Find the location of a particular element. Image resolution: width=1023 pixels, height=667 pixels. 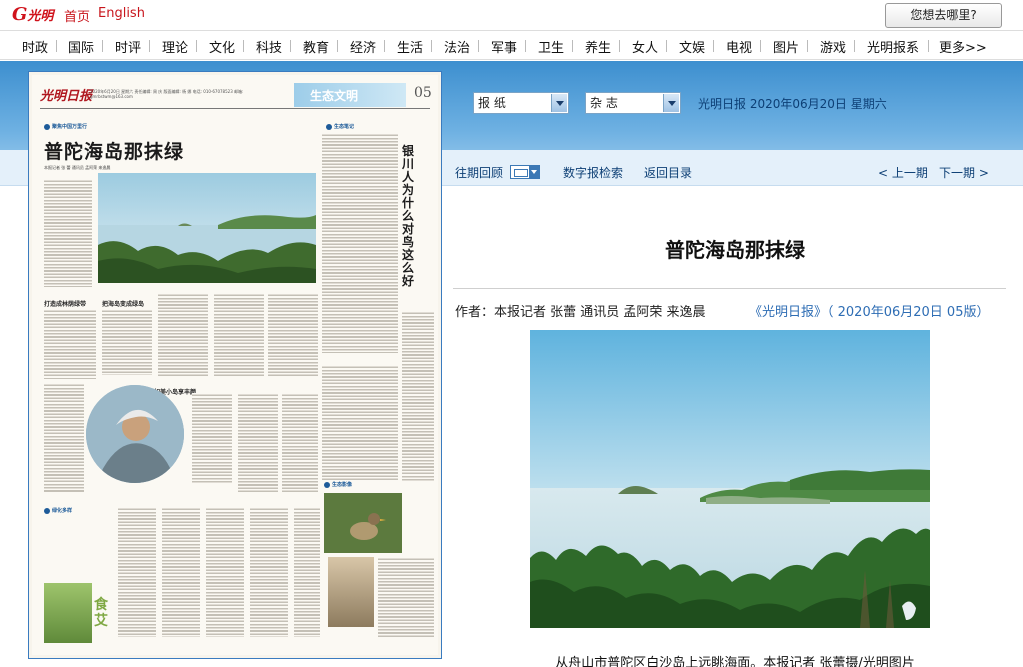

top-bar: G光明网 首页 English 您想去哪里? is located at coordinates (511, 23).